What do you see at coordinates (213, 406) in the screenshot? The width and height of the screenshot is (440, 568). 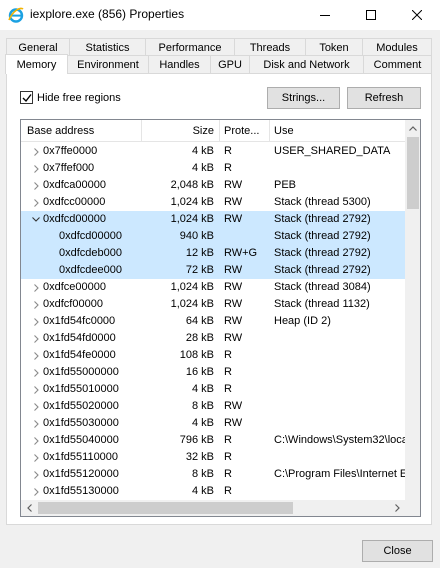 I see `table-row: 0x1fd55020000 8 kB RW` at bounding box center [213, 406].